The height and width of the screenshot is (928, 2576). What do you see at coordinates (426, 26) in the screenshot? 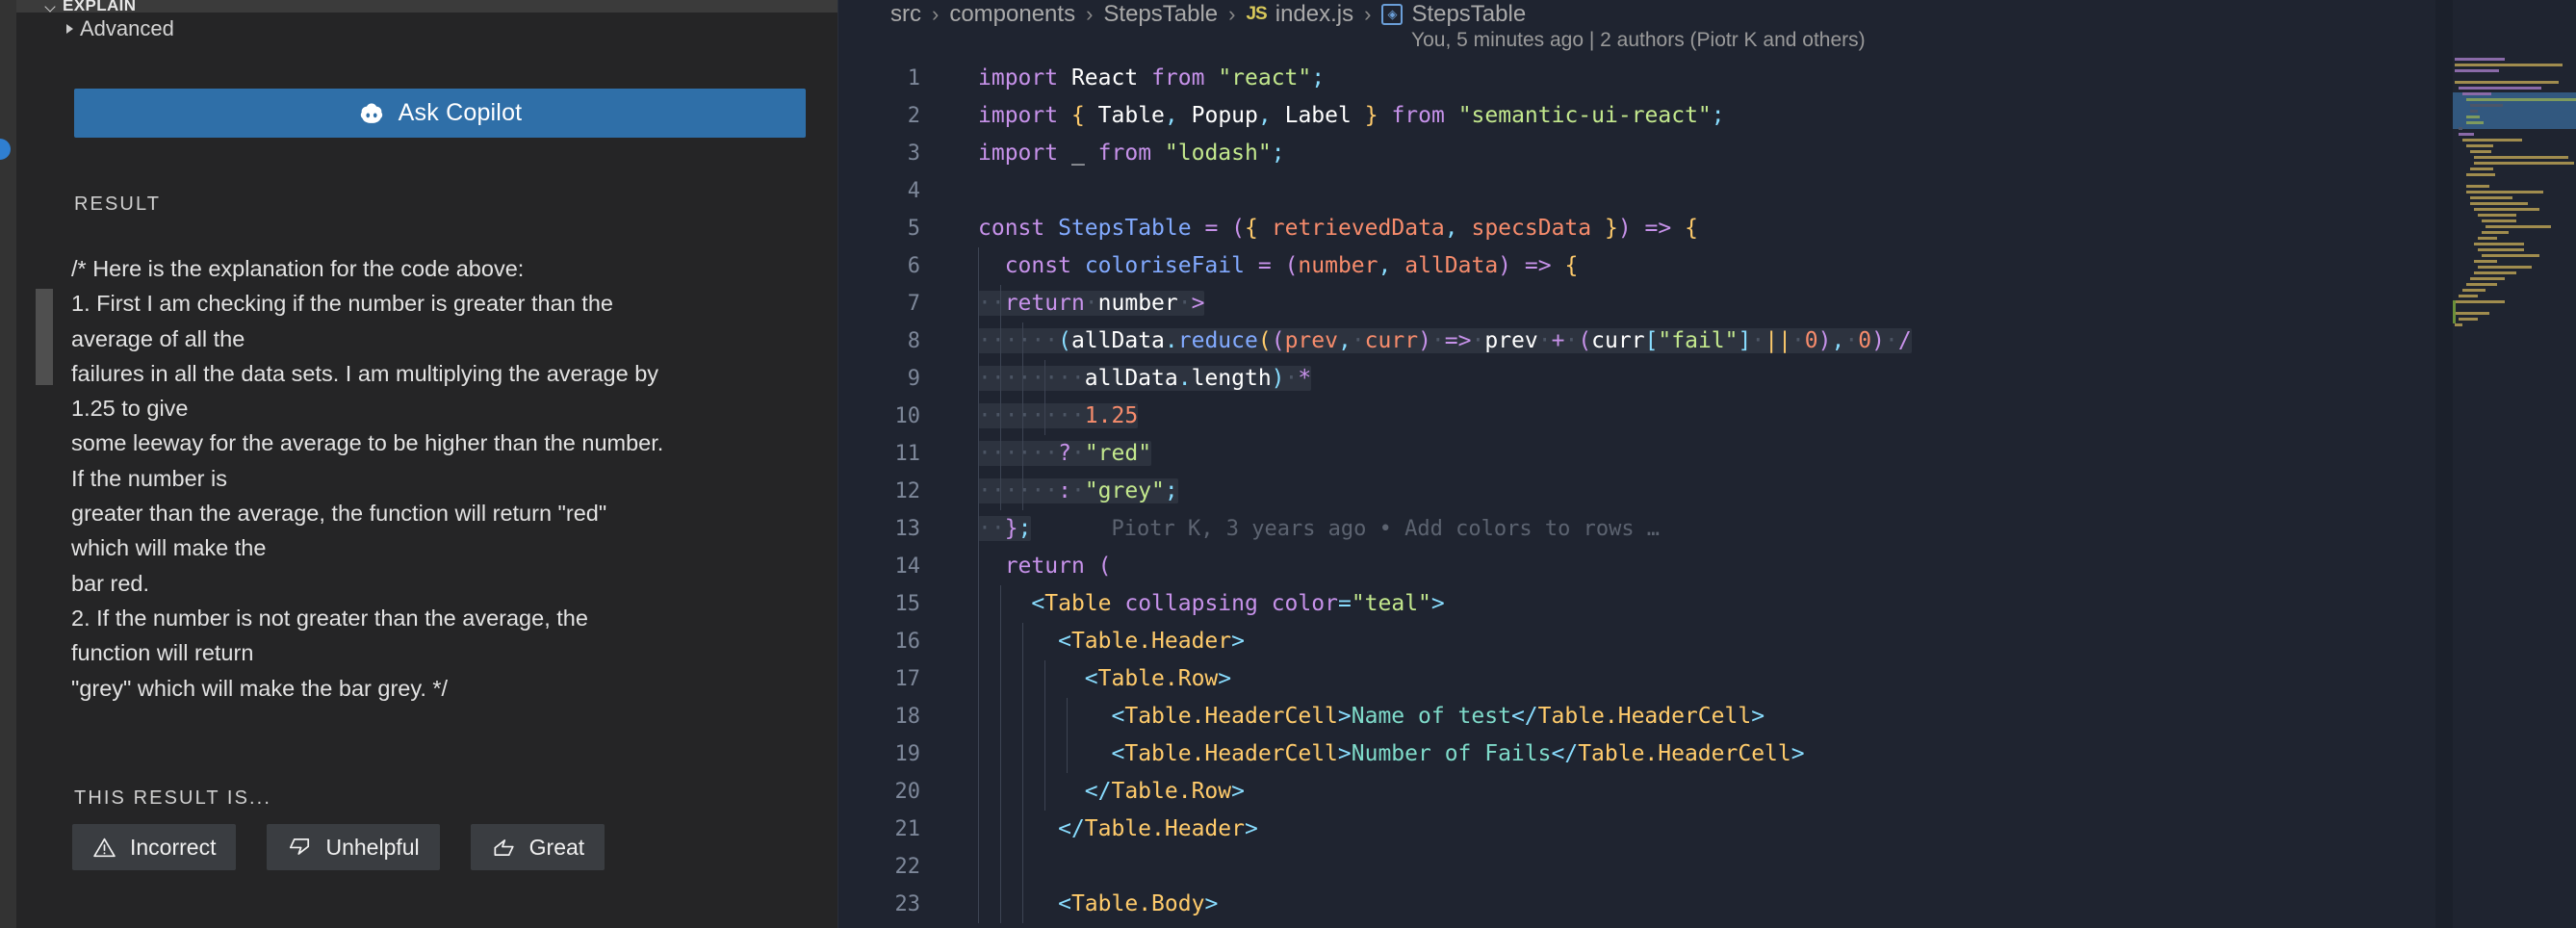
I see `advanced-disclosure: Advanced` at bounding box center [426, 26].